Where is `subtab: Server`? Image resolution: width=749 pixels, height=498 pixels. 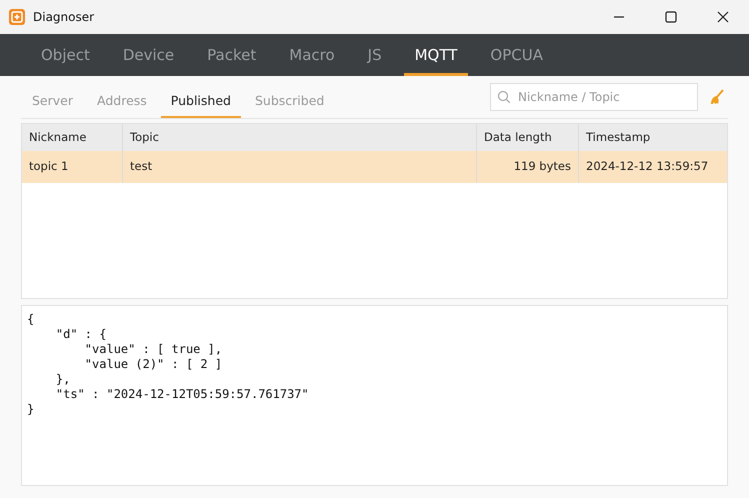 subtab: Server is located at coordinates (52, 97).